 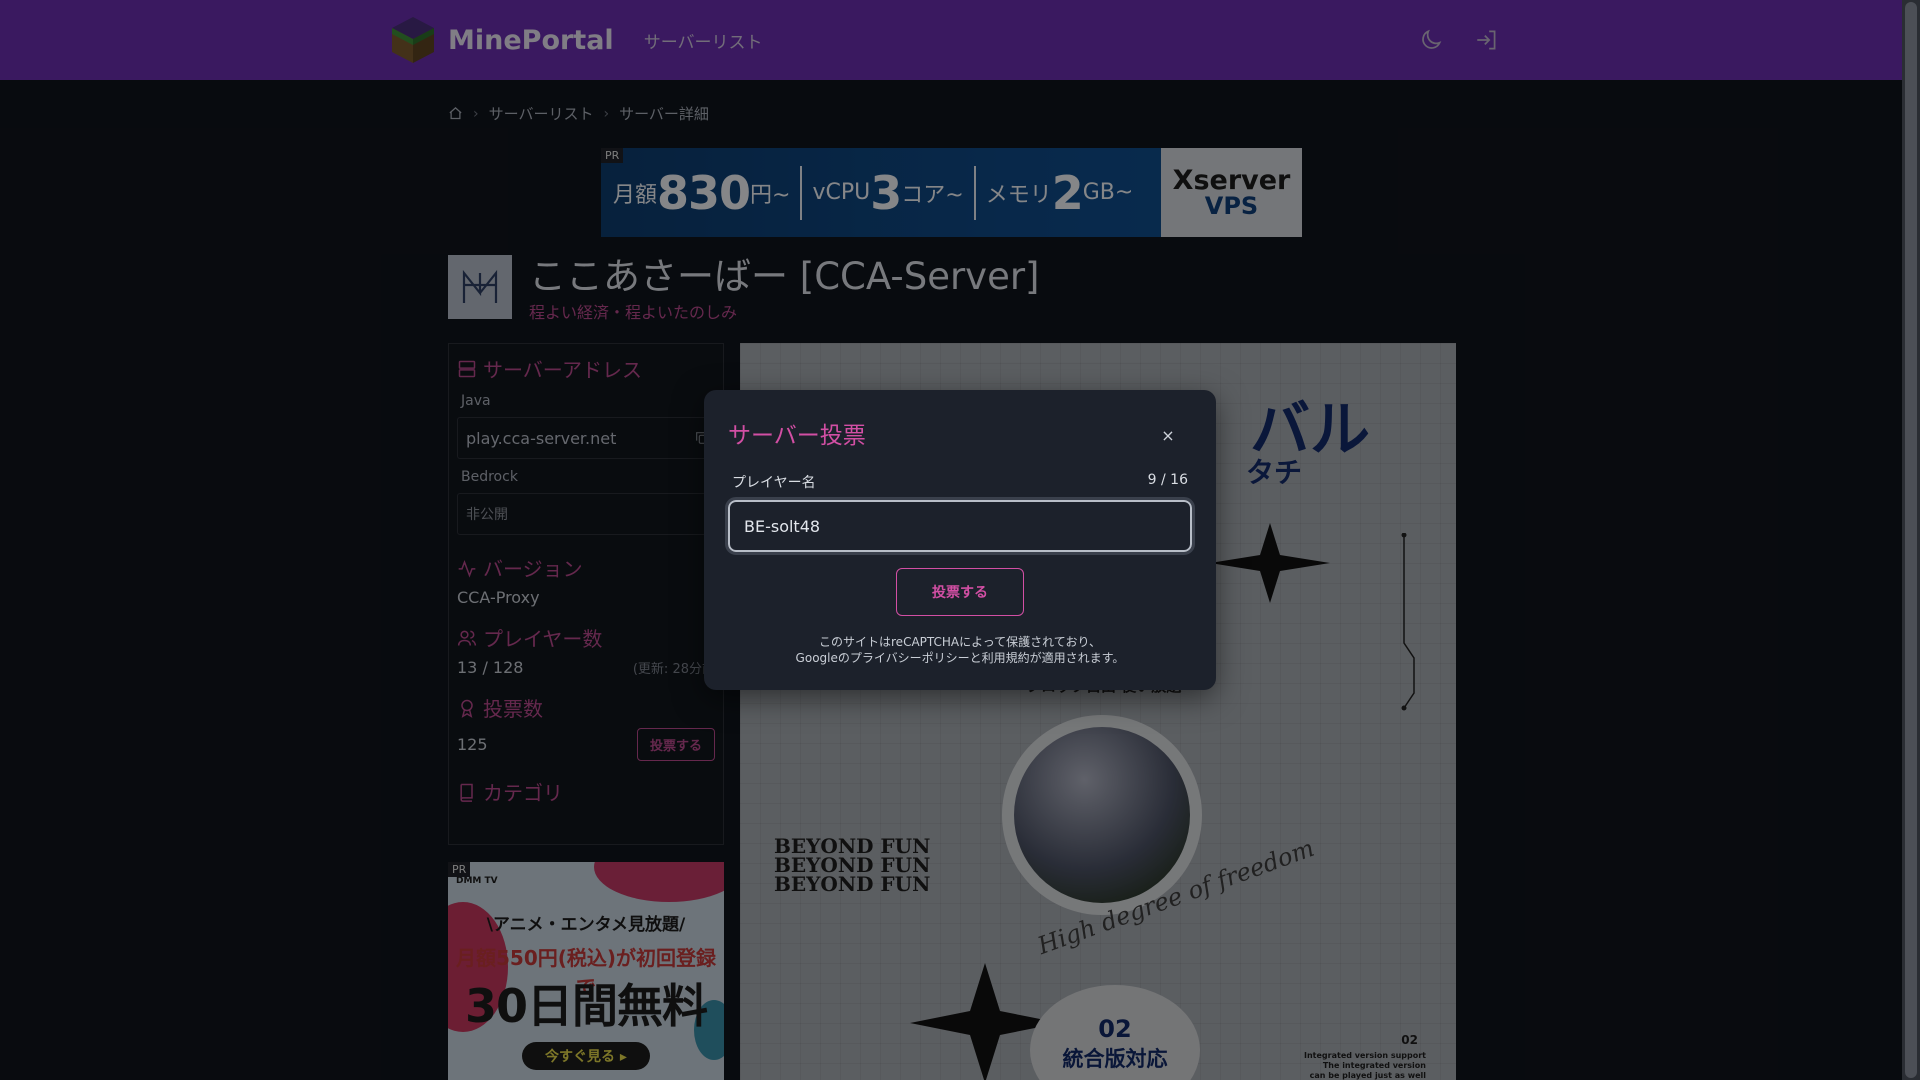 What do you see at coordinates (774, 483) in the screenshot?
I see `player-name-label: プレイヤー名` at bounding box center [774, 483].